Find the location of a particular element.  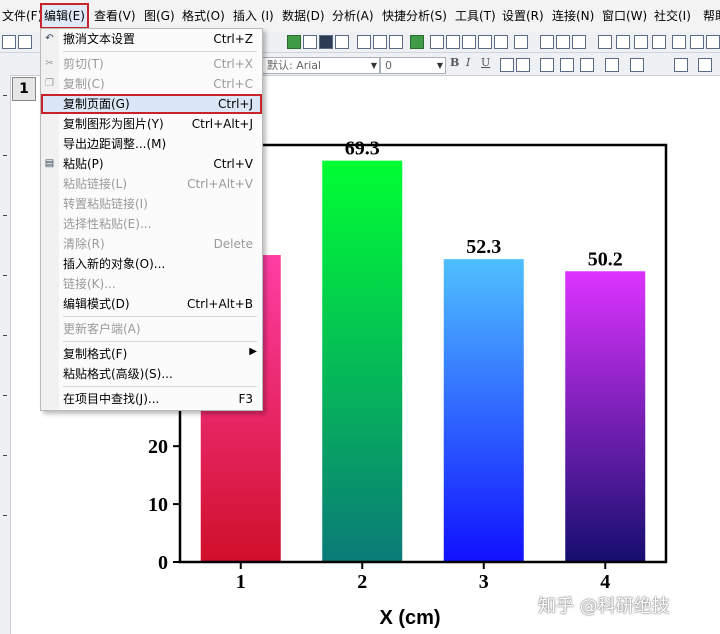

x-tick-label-1: 1 is located at coordinates (241, 582).